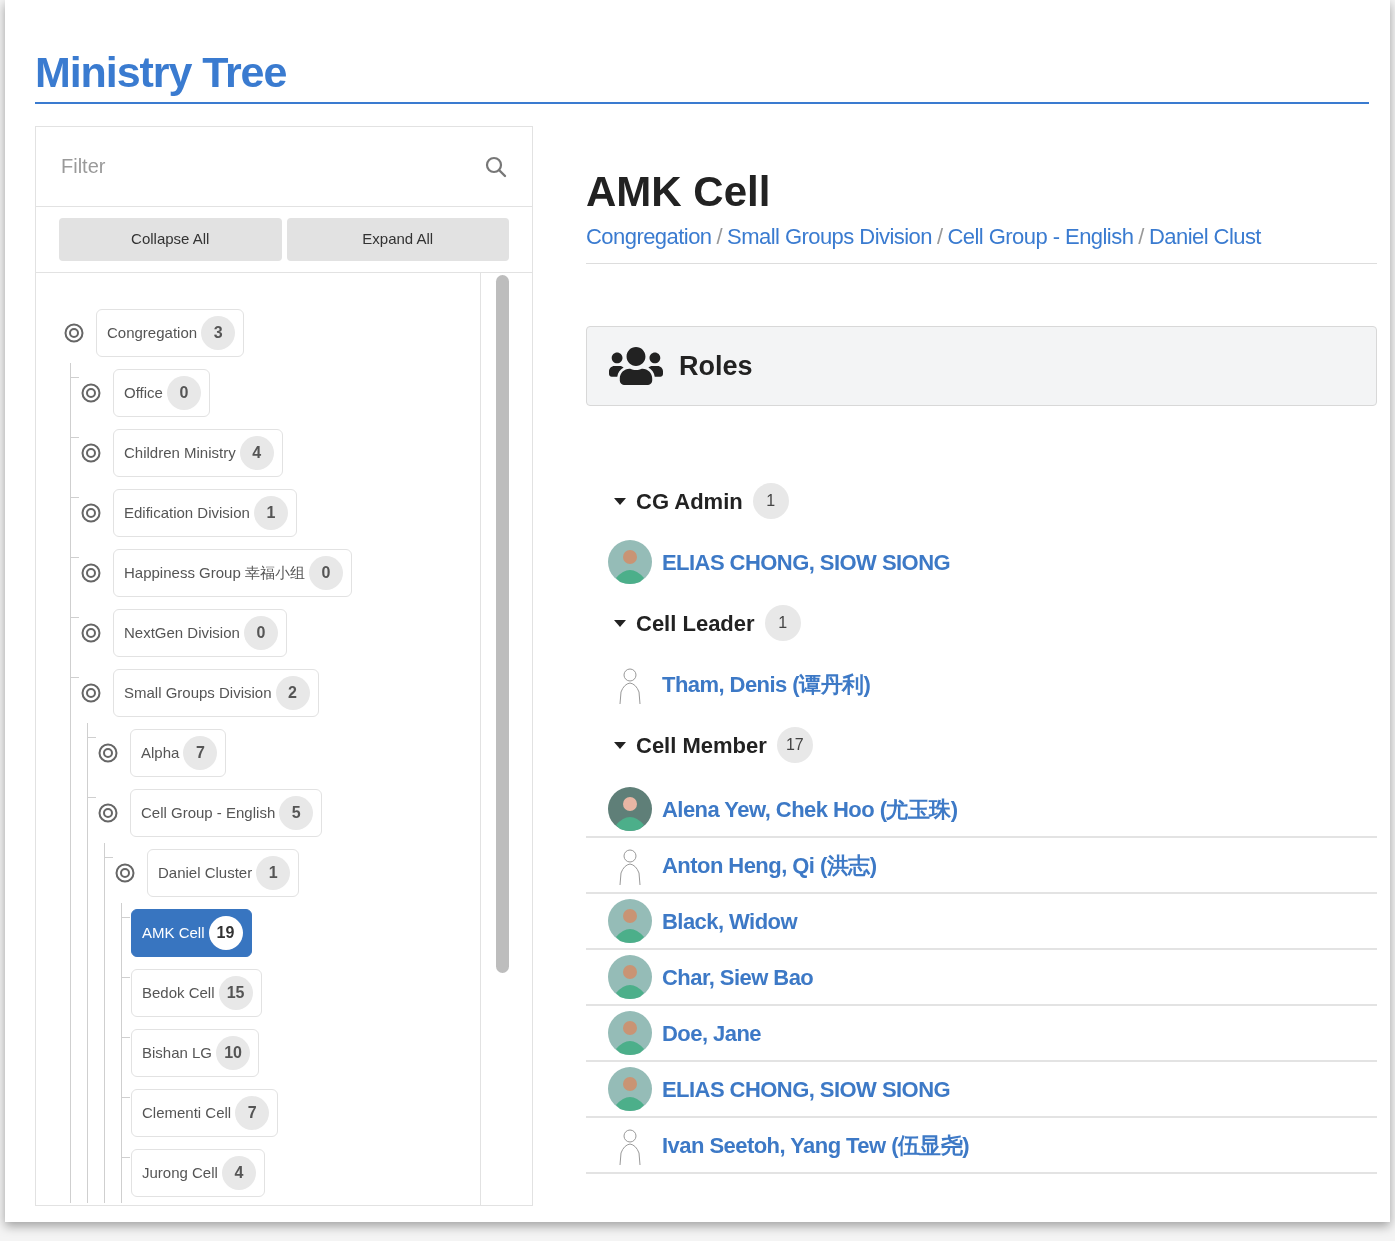 Image resolution: width=1395 pixels, height=1241 pixels. I want to click on node-label: NextGen Division, so click(182, 632).